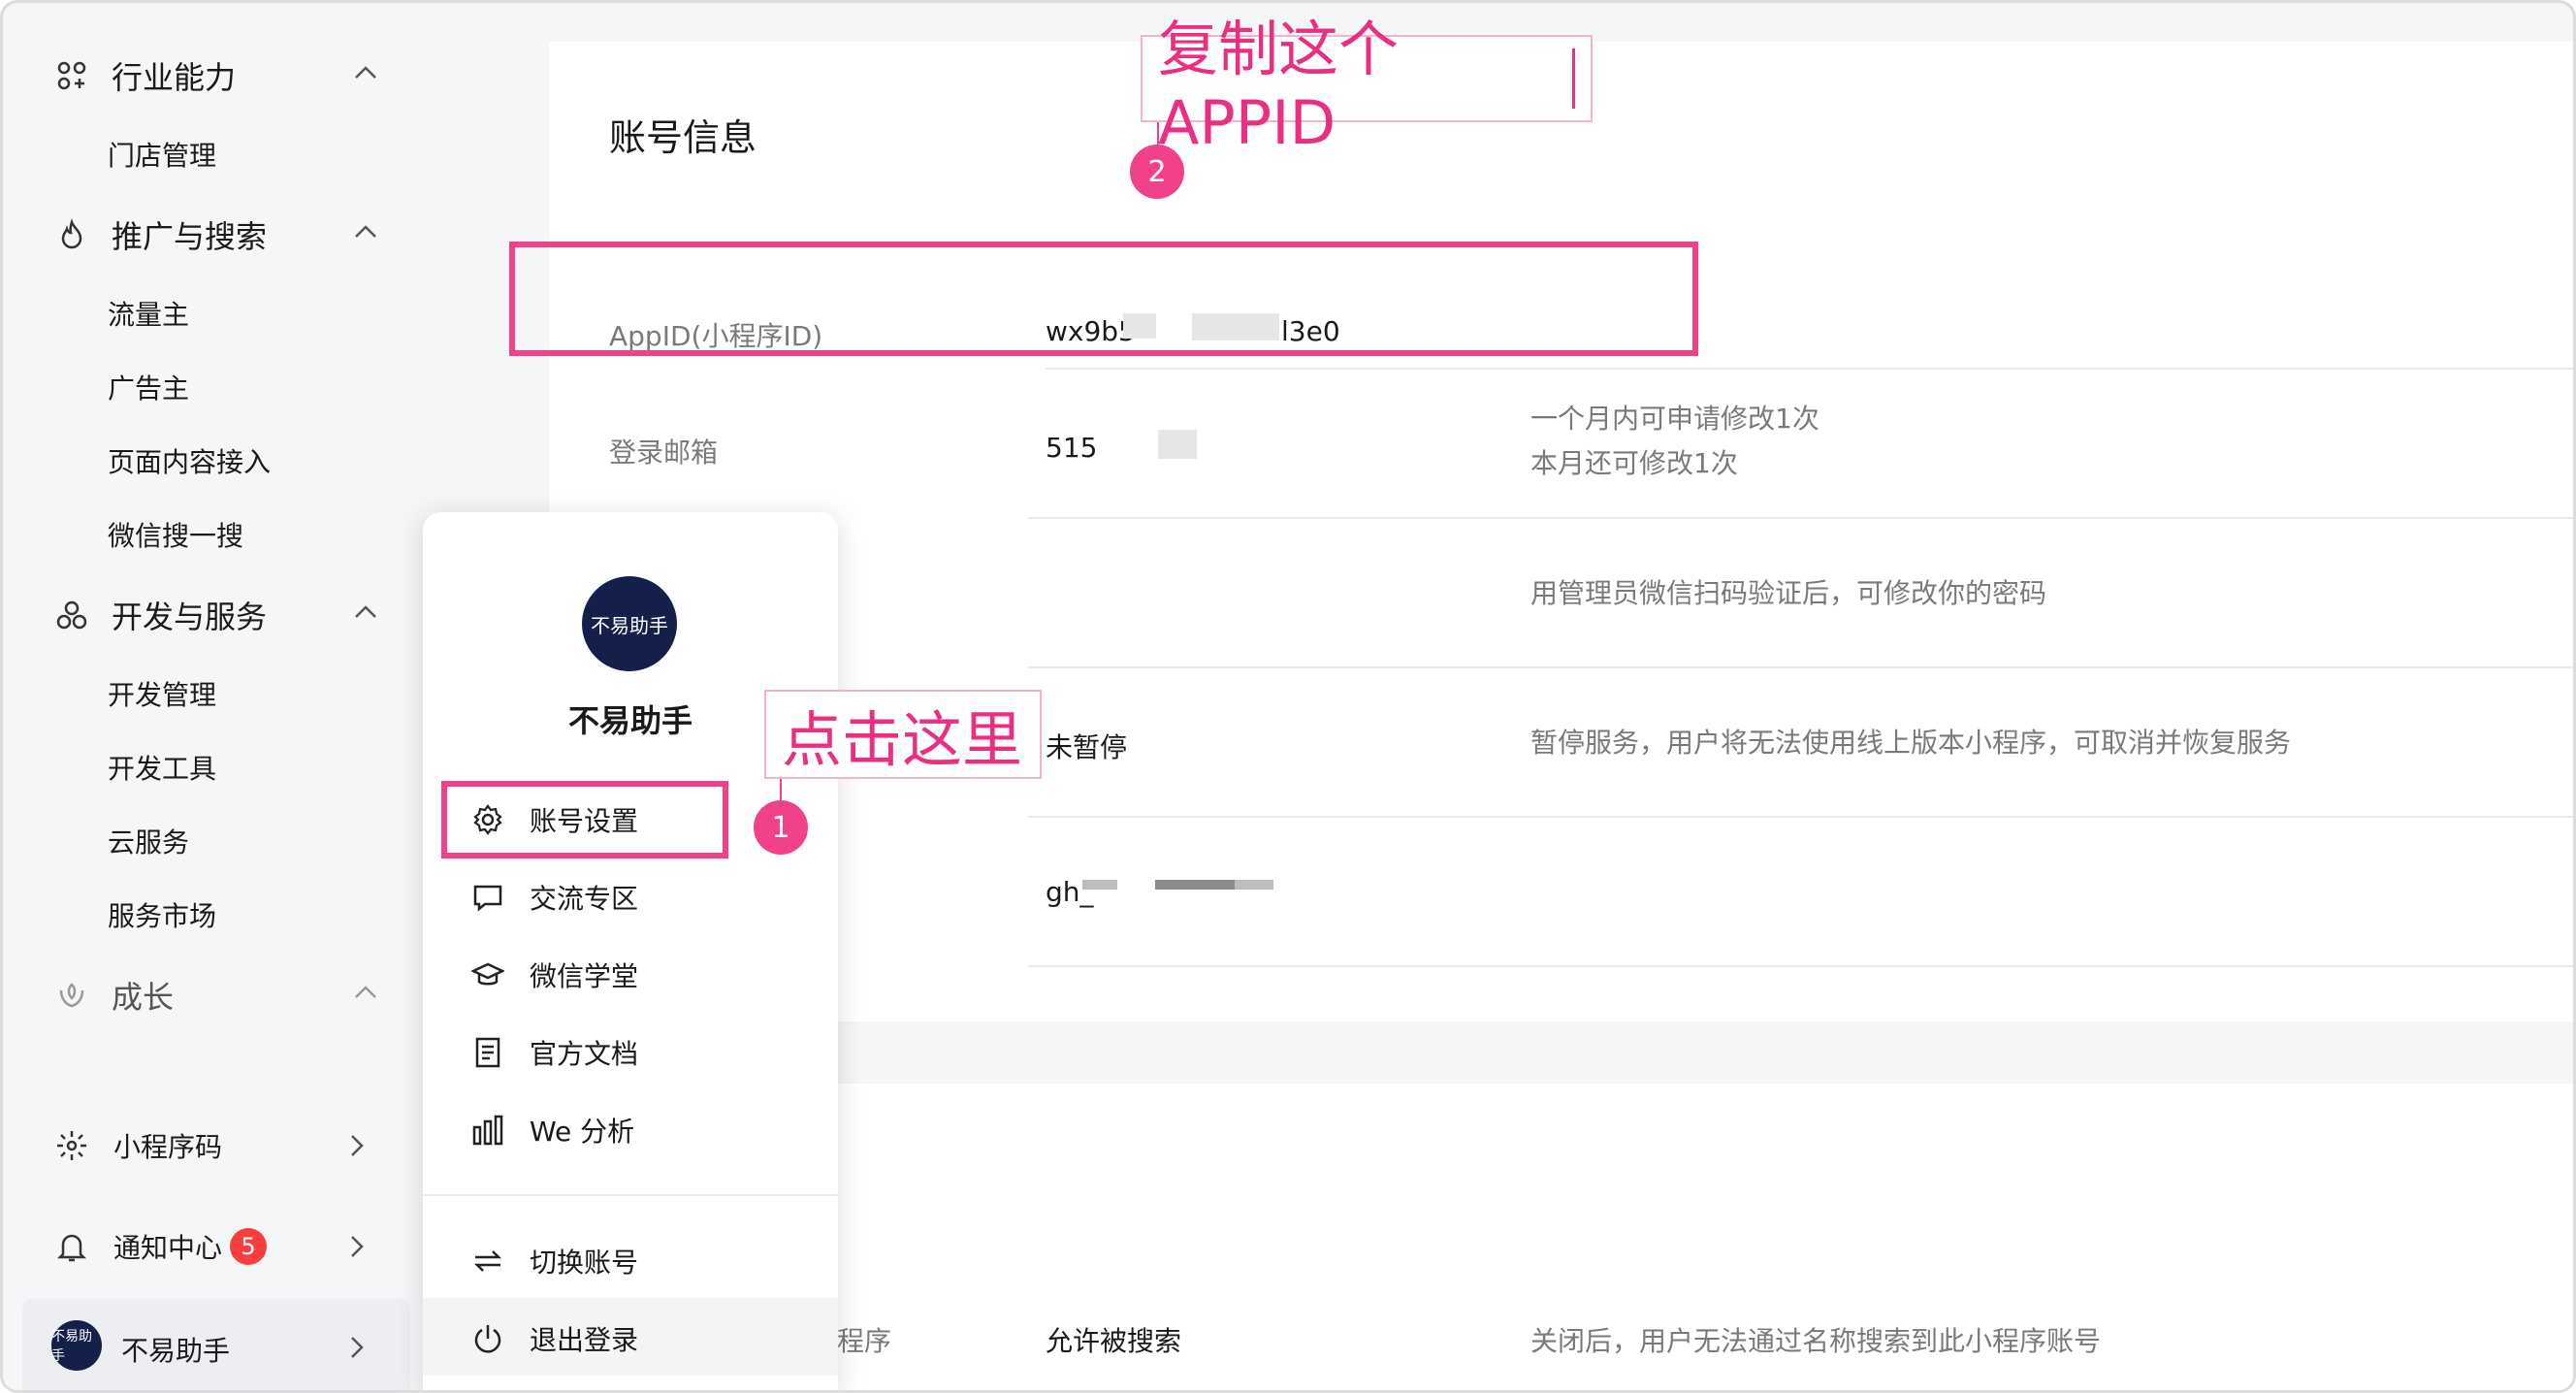 The height and width of the screenshot is (1393, 2576). What do you see at coordinates (584, 1263) in the screenshot?
I see `menu-item-label: 切换账号` at bounding box center [584, 1263].